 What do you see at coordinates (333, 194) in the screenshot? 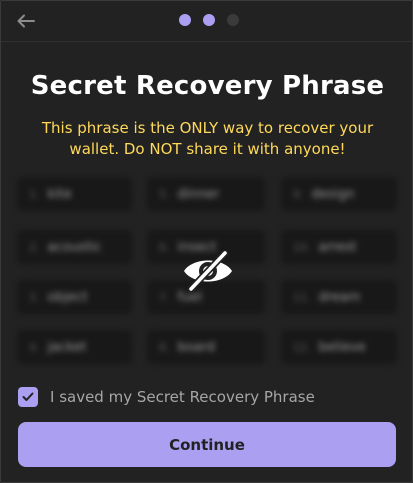
I see `phrase-word: design` at bounding box center [333, 194].